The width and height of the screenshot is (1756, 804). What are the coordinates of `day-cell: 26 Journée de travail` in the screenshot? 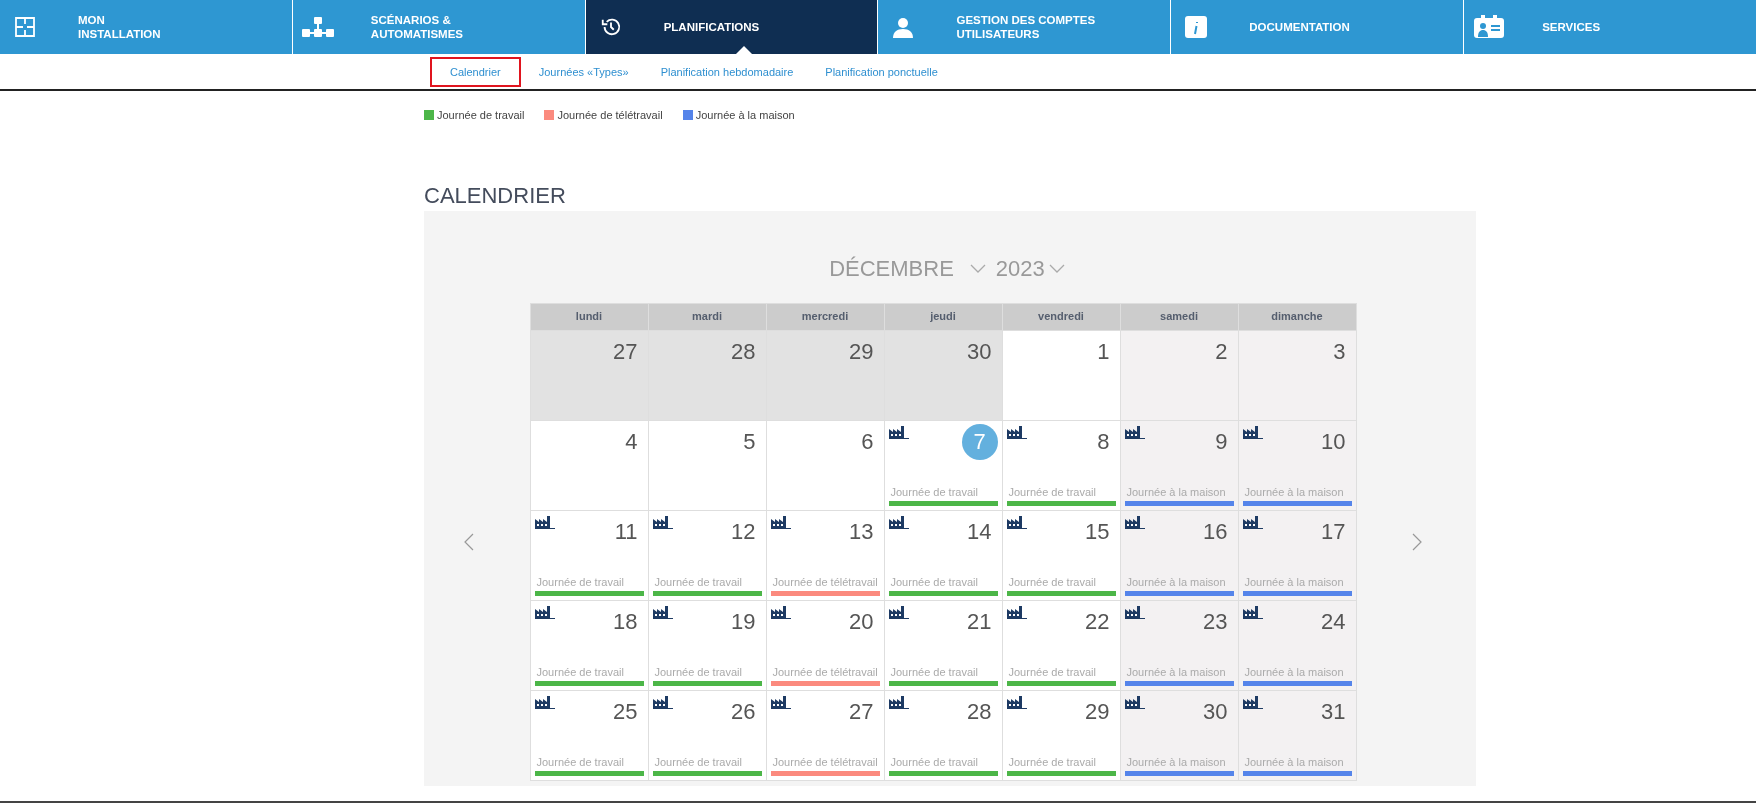 It's located at (707, 735).